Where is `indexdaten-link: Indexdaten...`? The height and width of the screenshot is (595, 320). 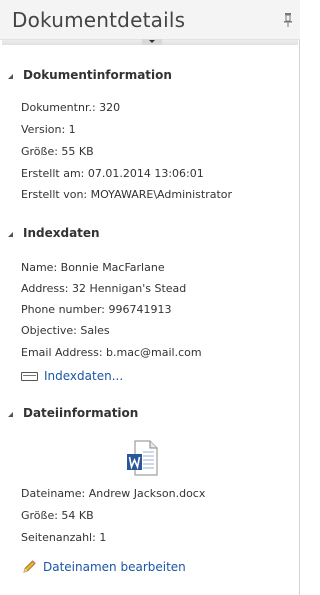
indexdaten-link: Indexdaten... is located at coordinates (72, 376).